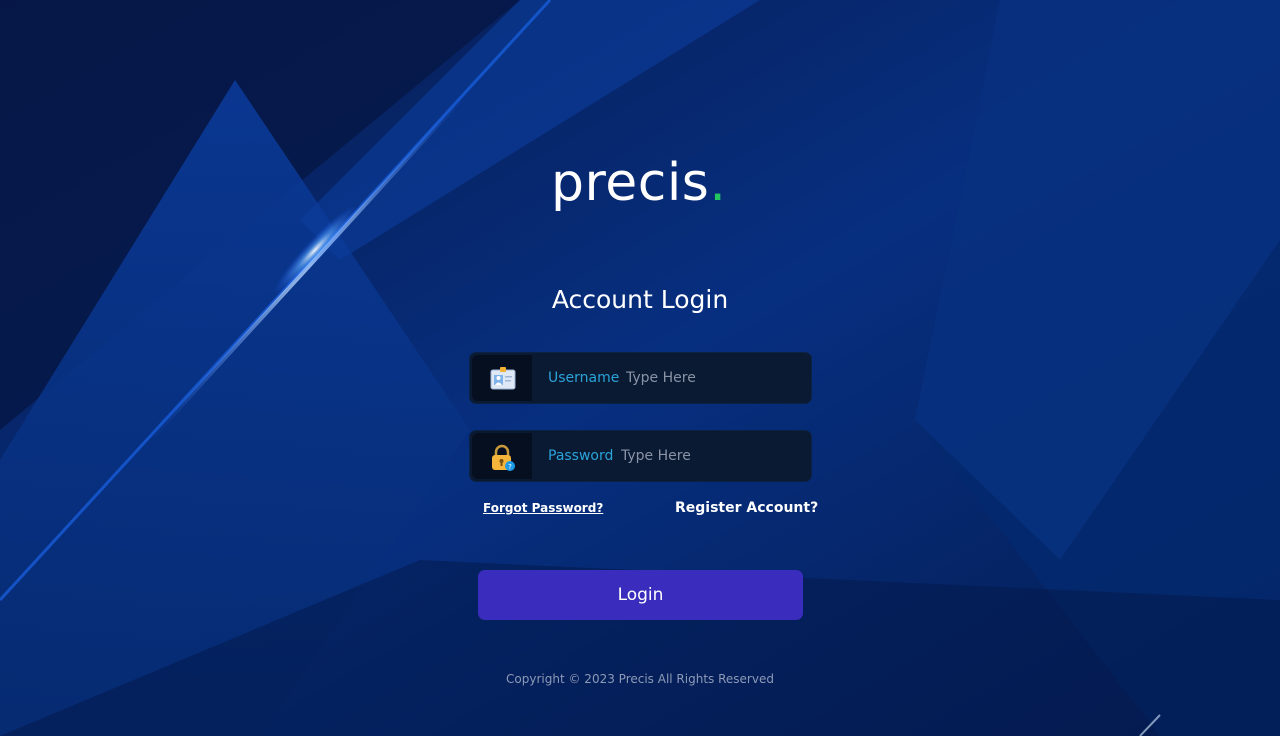  What do you see at coordinates (502, 456) in the screenshot?
I see `lock-icon: ?` at bounding box center [502, 456].